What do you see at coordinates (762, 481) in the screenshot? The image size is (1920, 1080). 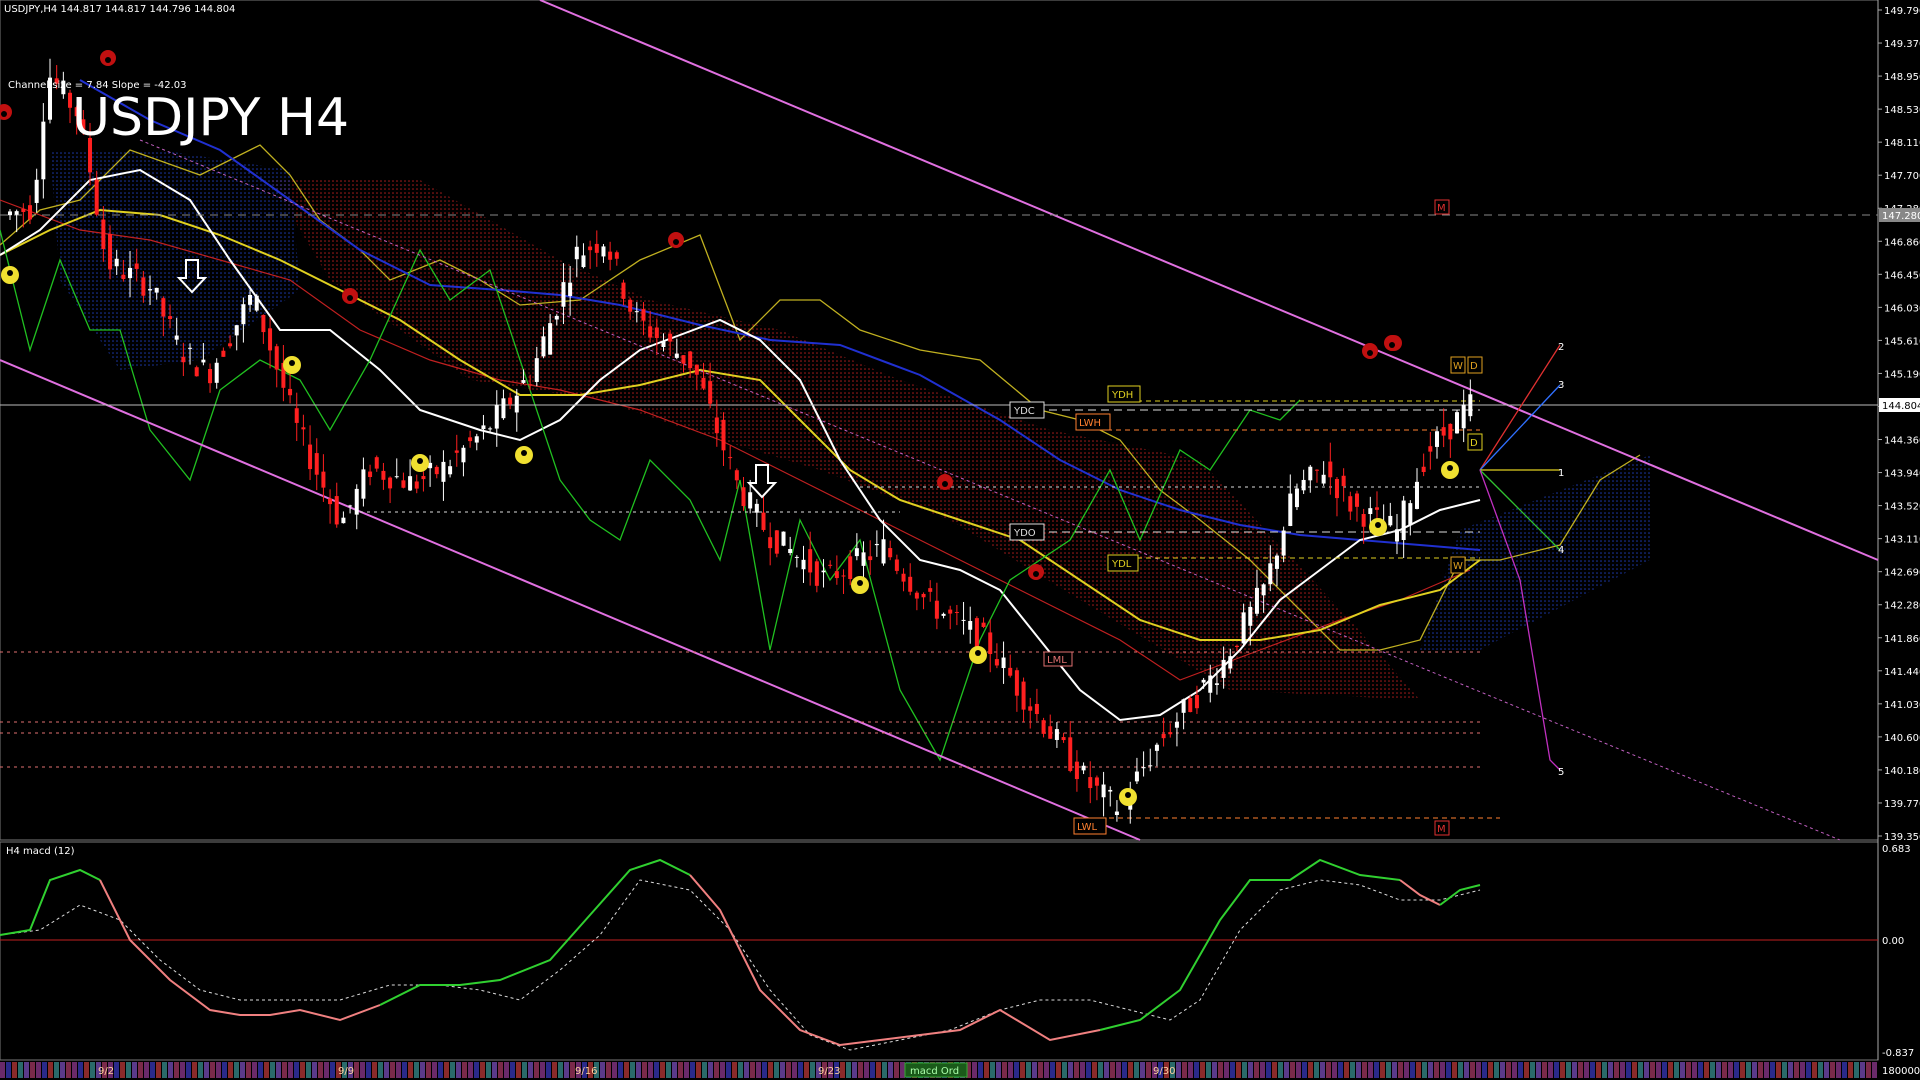 I see `sell-arrow-marker` at bounding box center [762, 481].